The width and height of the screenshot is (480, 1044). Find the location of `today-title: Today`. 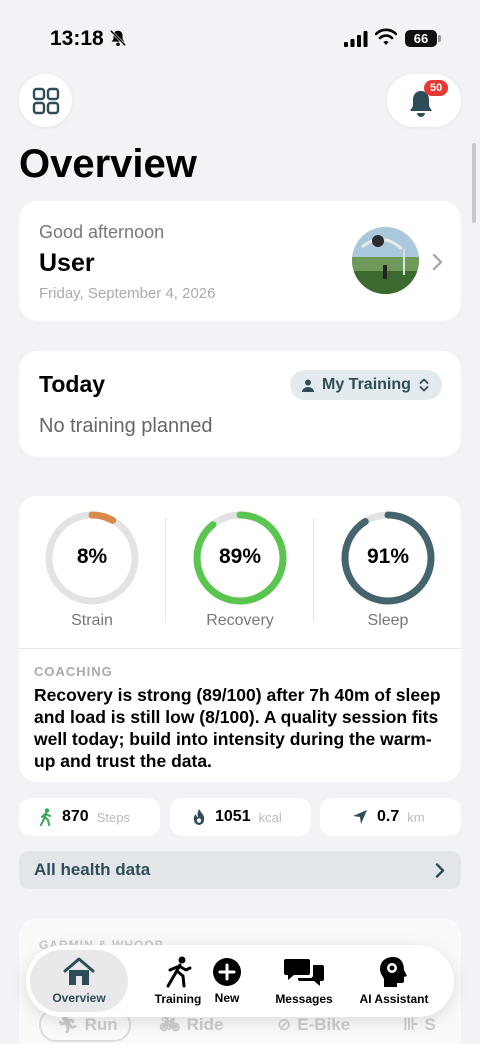

today-title: Today is located at coordinates (72, 384).